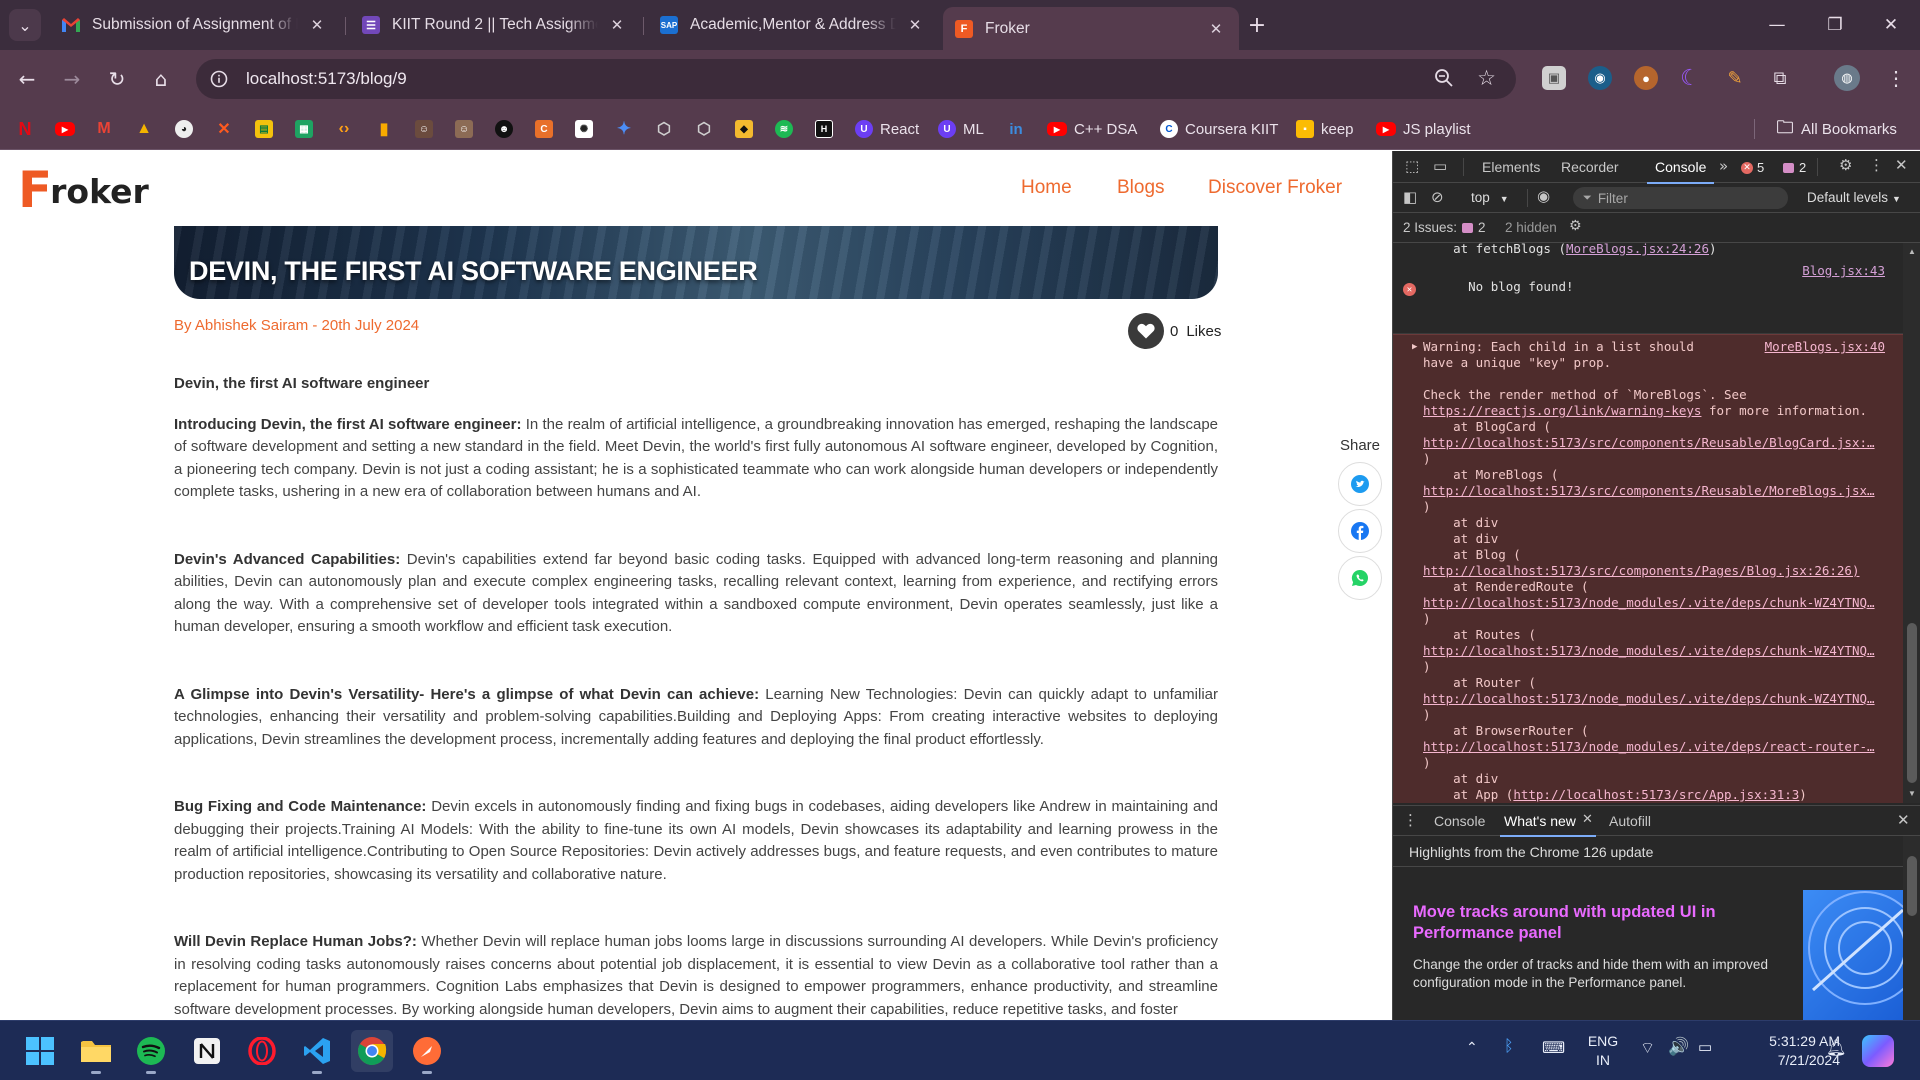 Image resolution: width=1920 pixels, height=1080 pixels. I want to click on devtools-close-icon: ✕, so click(1901, 165).